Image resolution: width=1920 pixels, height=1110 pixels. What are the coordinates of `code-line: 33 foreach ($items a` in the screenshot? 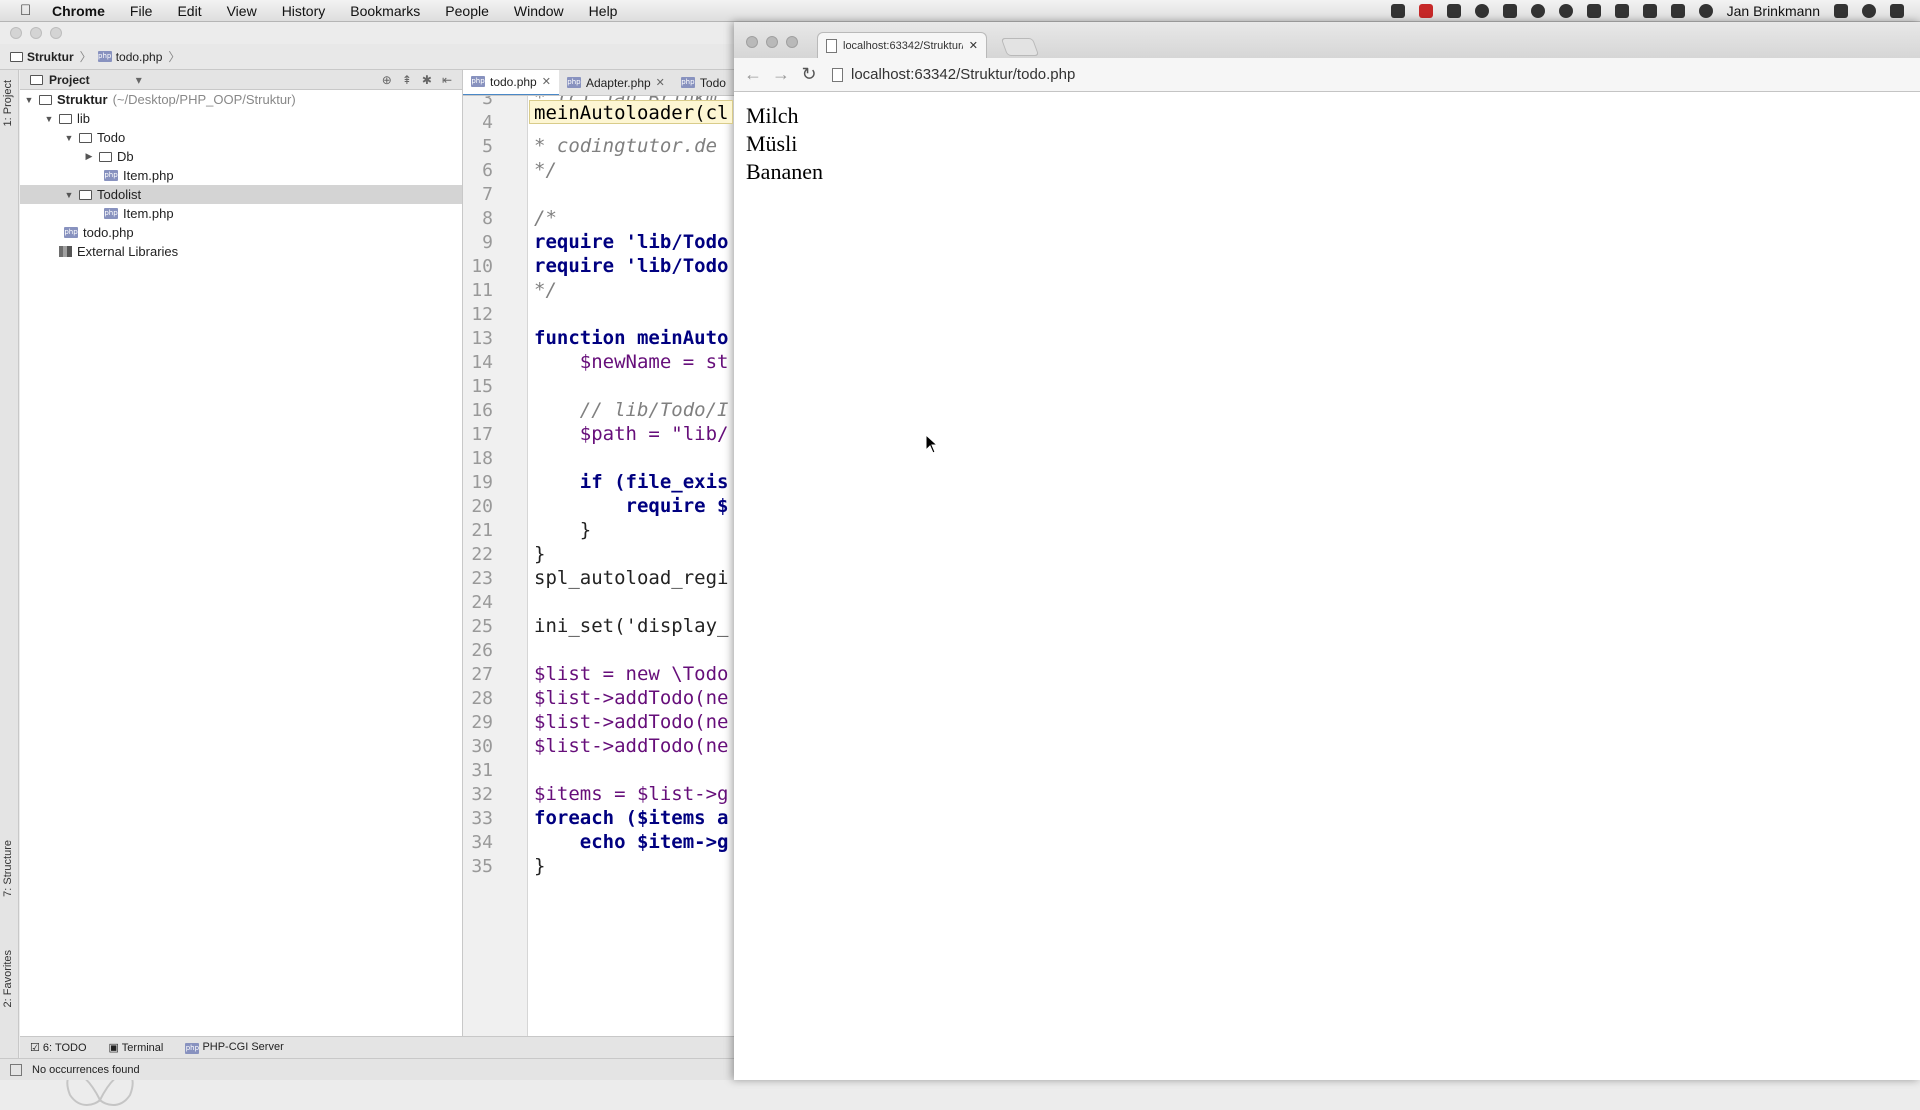 It's located at (599, 818).